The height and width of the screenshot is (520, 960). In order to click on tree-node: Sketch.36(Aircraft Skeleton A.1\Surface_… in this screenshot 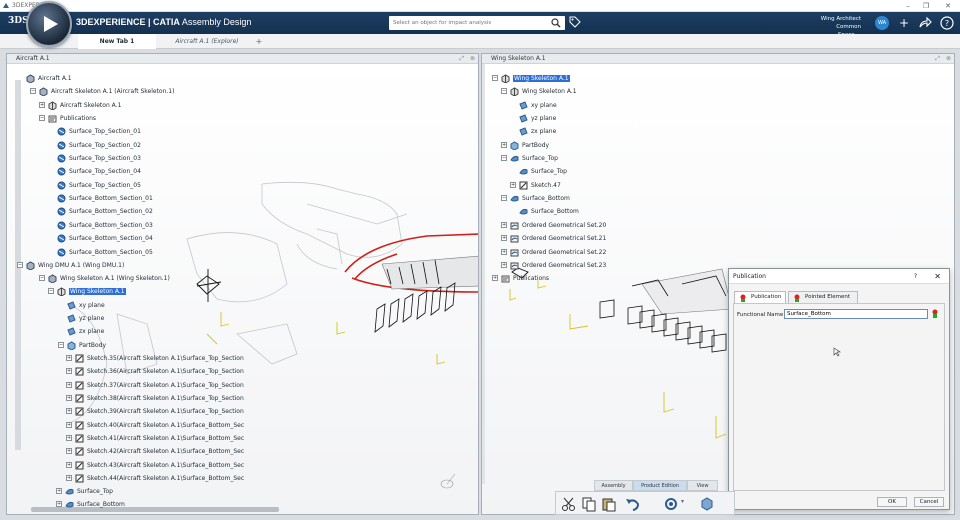, I will do `click(159, 371)`.